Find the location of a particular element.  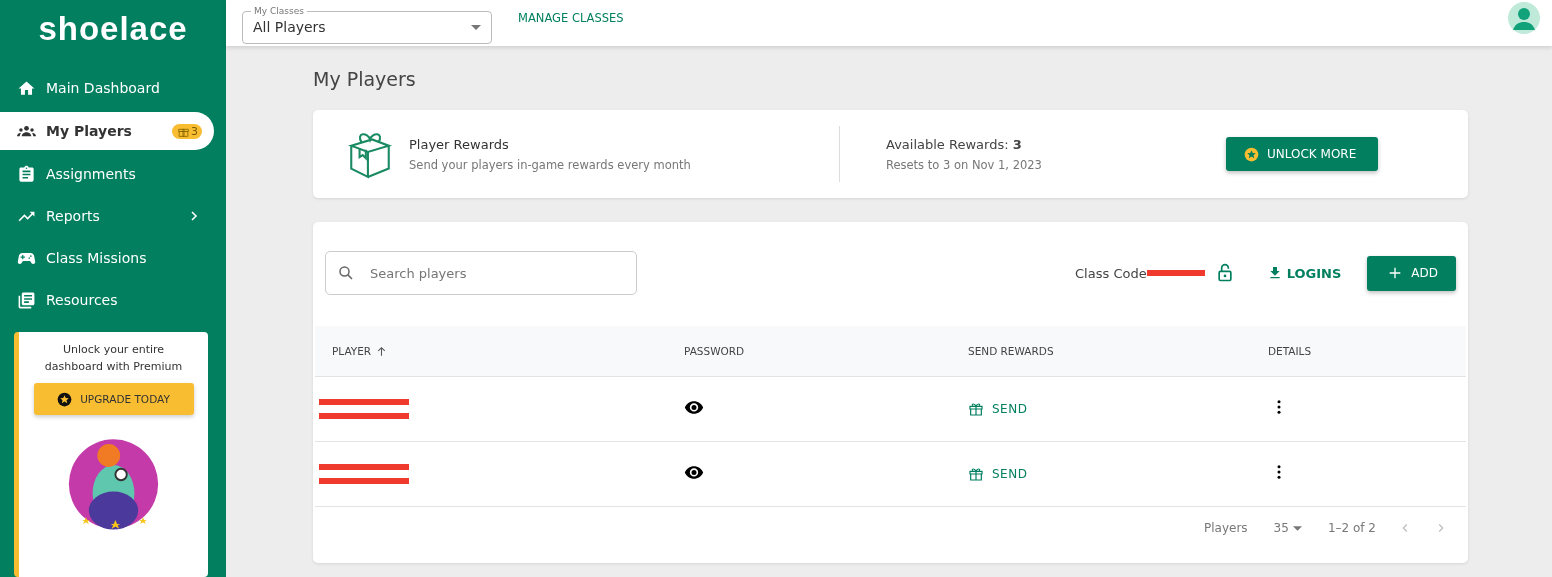

column-header: PASSWORD is located at coordinates (715, 351).